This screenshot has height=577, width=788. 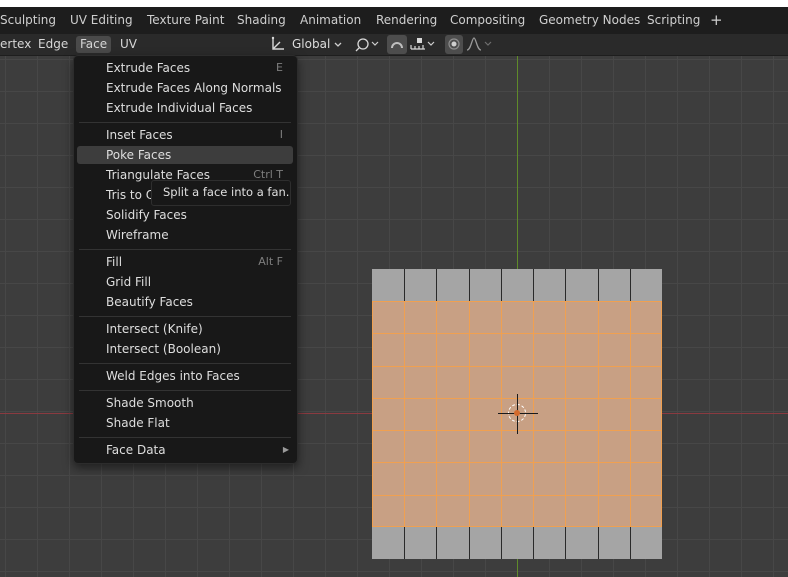 What do you see at coordinates (150, 403) in the screenshot?
I see `menu-item-label: Shade Smooth` at bounding box center [150, 403].